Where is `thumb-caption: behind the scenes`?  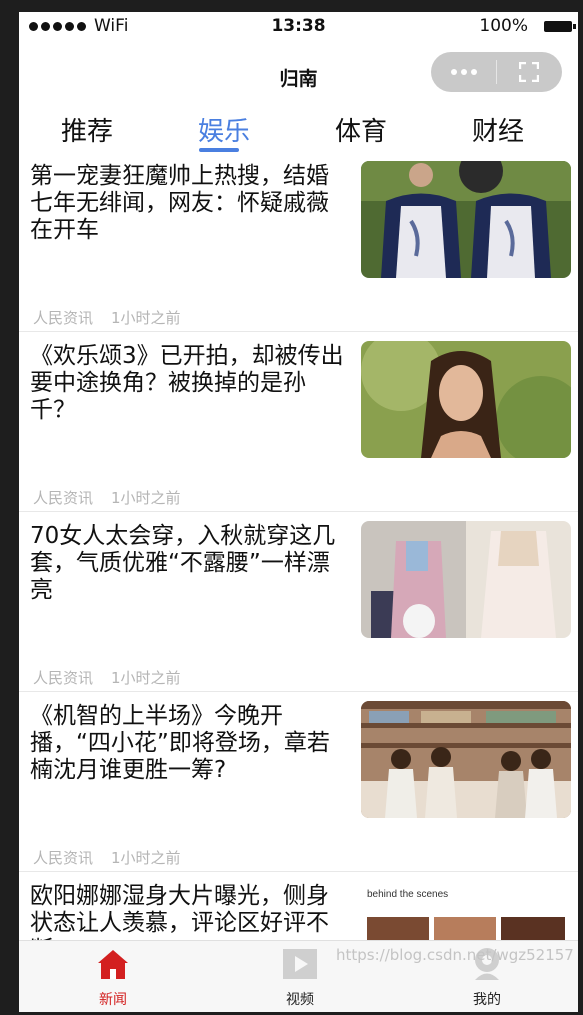
thumb-caption: behind the scenes is located at coordinates (407, 894).